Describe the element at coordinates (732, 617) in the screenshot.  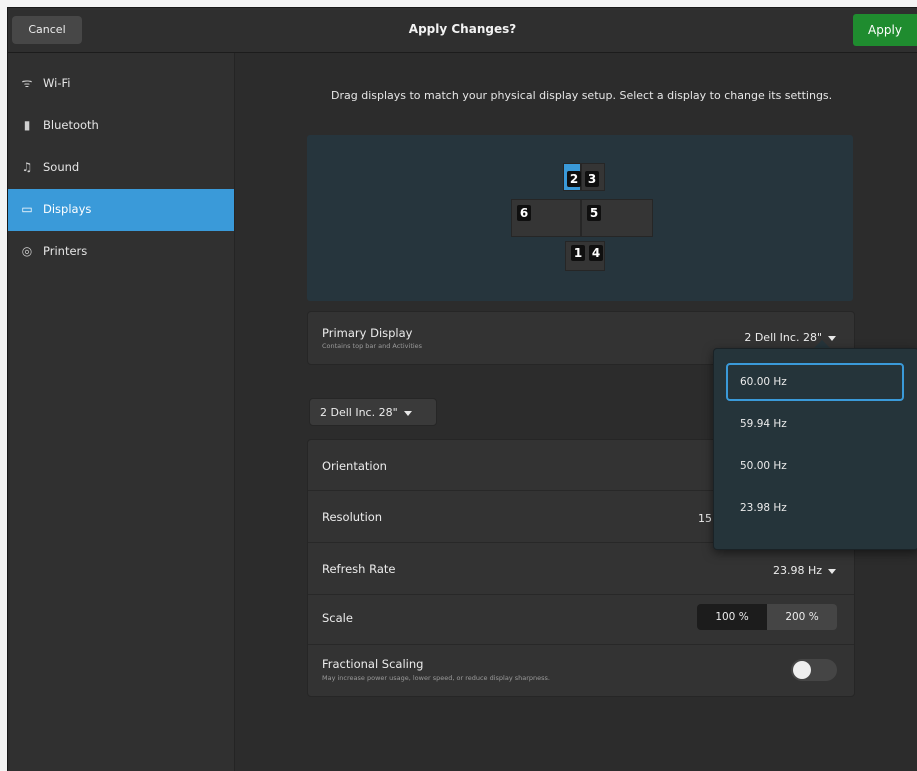
I see `scale-100-button: 100 %` at that location.